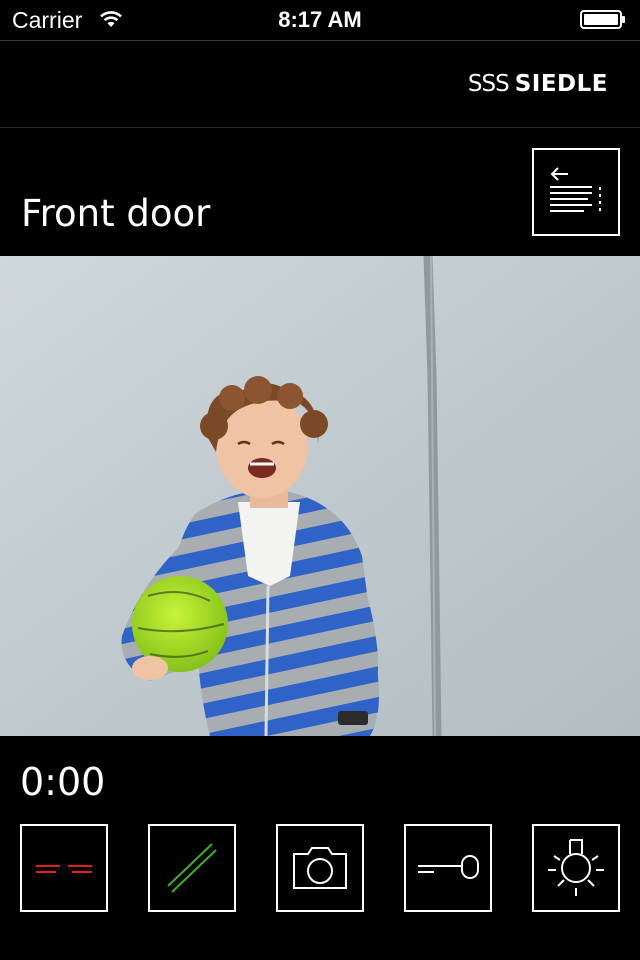 The width and height of the screenshot is (640, 960). I want to click on key-icon, so click(448, 867).